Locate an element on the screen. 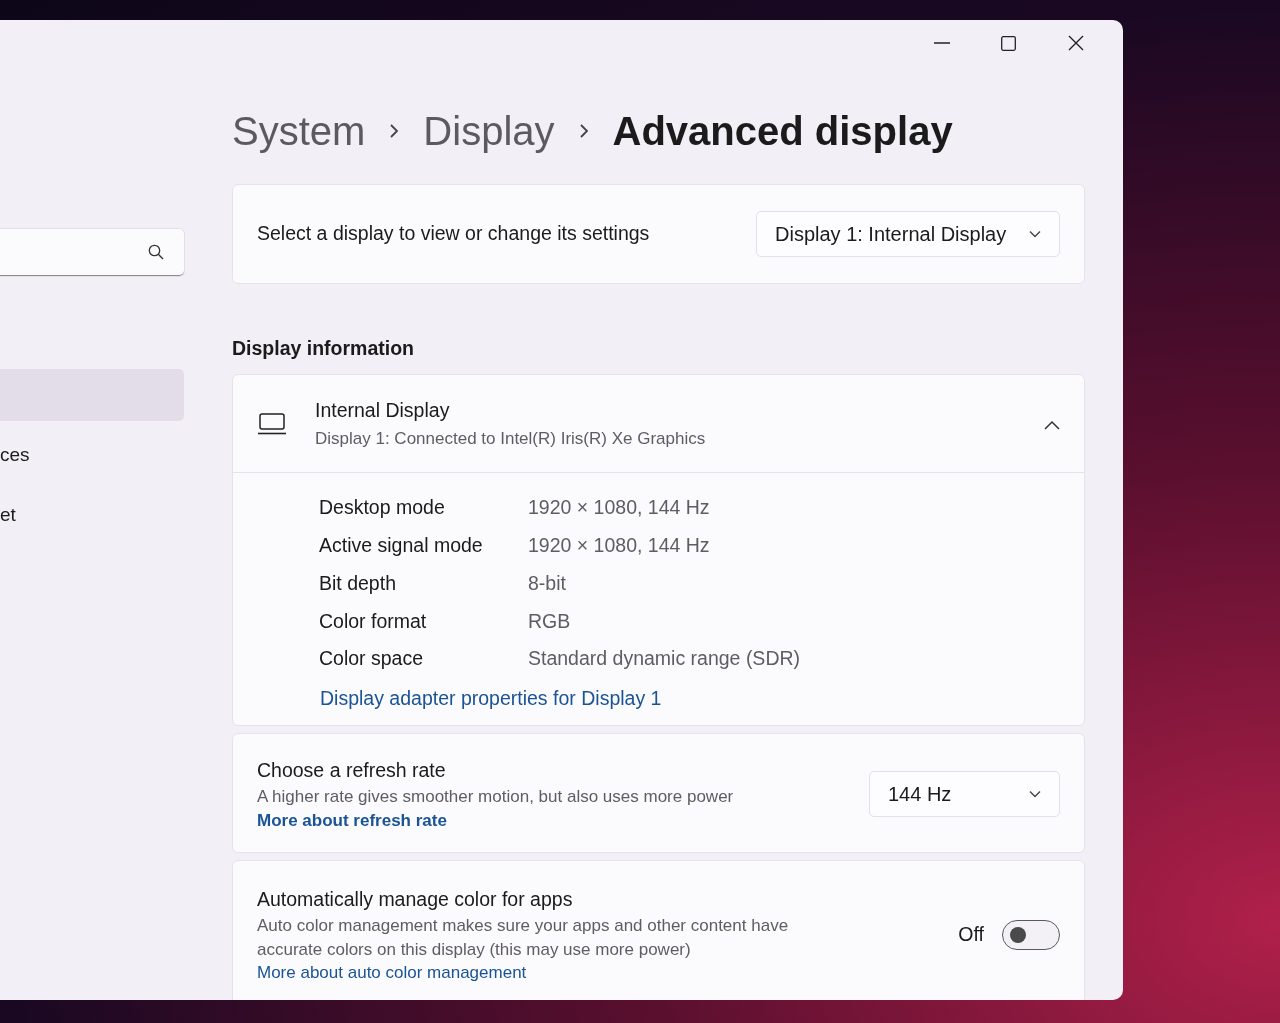 Image resolution: width=1280 pixels, height=1023 pixels. sidebar-item: ces is located at coordinates (92, 455).